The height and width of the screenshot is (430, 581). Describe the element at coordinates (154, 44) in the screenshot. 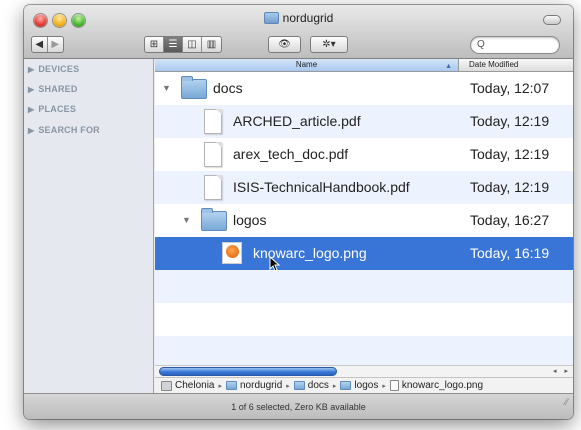

I see `icon-view-button: ⊞` at that location.